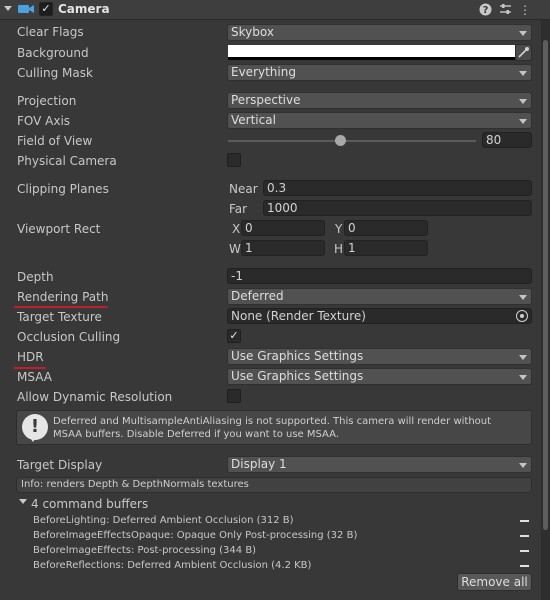 This screenshot has width=550, height=600. What do you see at coordinates (379, 376) in the screenshot?
I see `msaa-dropdown: Use Graphics Settings` at bounding box center [379, 376].